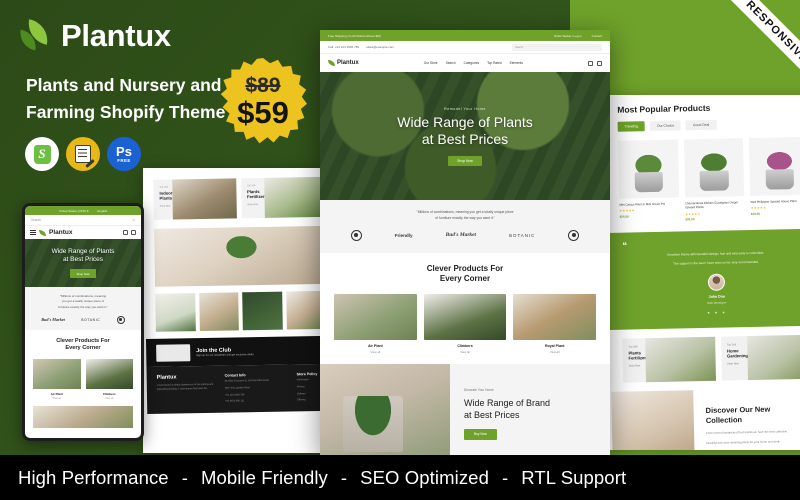  What do you see at coordinates (465, 268) in the screenshot?
I see `products-title-line1: Clever Products For` at bounding box center [465, 268].